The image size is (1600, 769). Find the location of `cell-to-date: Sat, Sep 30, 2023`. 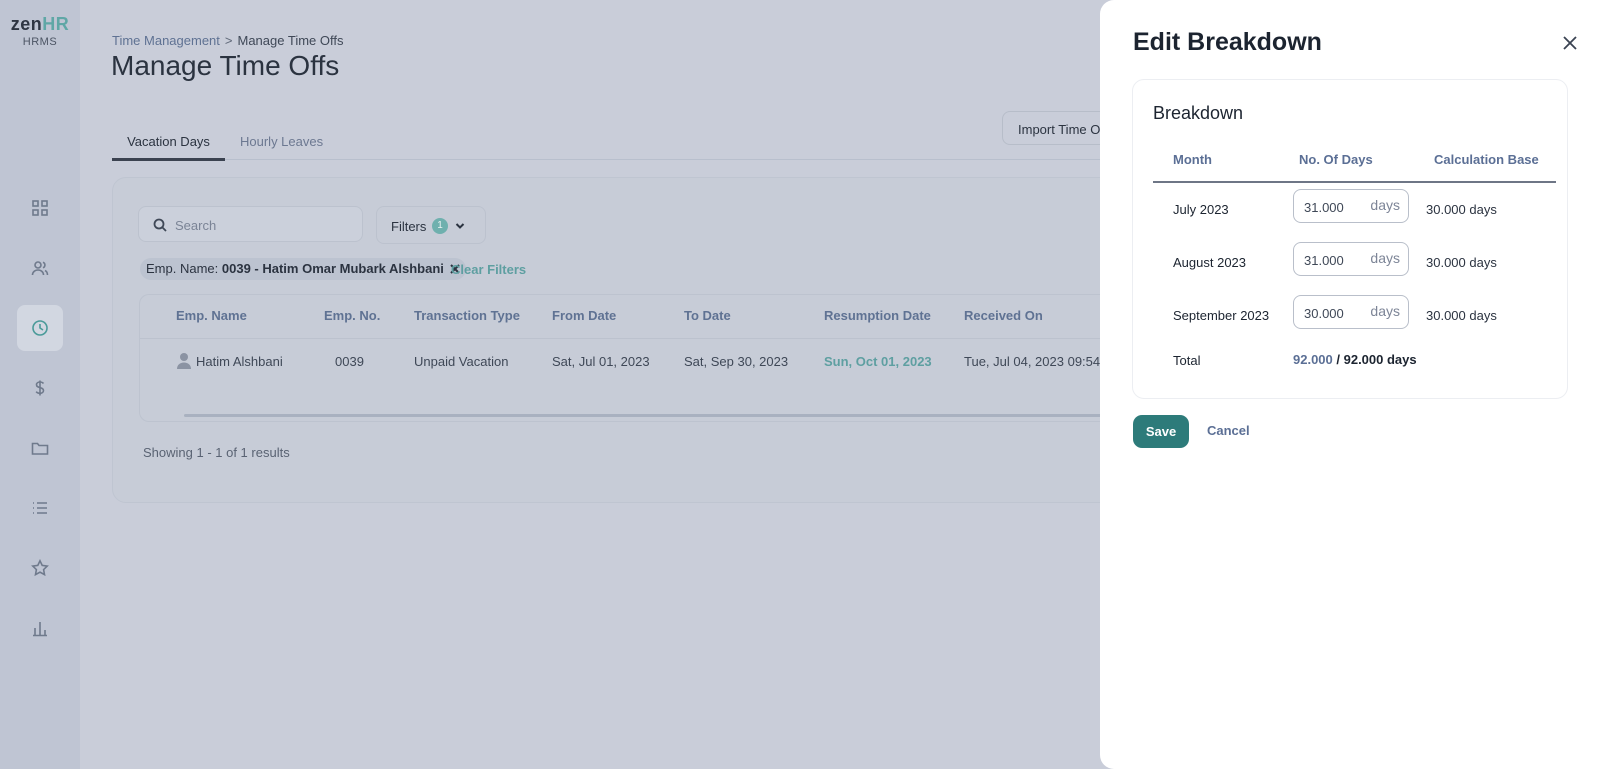

cell-to-date: Sat, Sep 30, 2023 is located at coordinates (736, 361).